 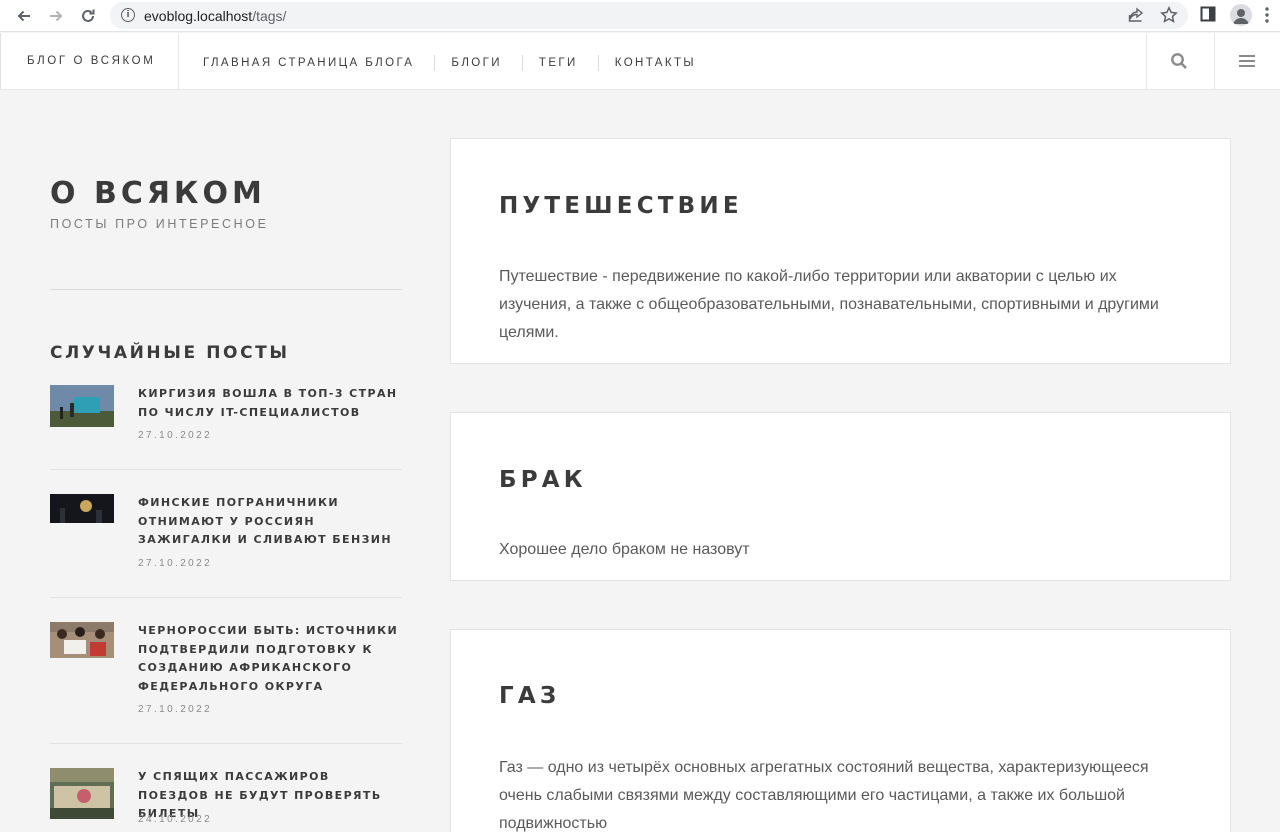 I want to click on tag-description: Хорошее дело браком не назовут, so click(x=624, y=549).